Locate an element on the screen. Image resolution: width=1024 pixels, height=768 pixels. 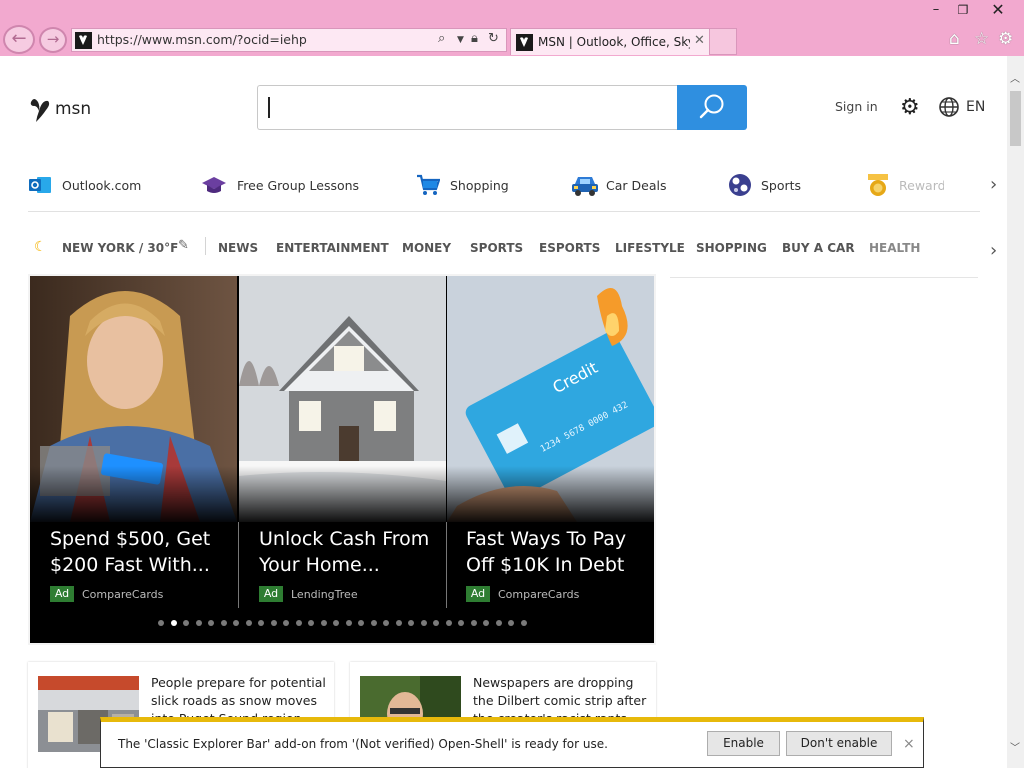
quick-link-outlook: Outlook.com is located at coordinates (88, 185).